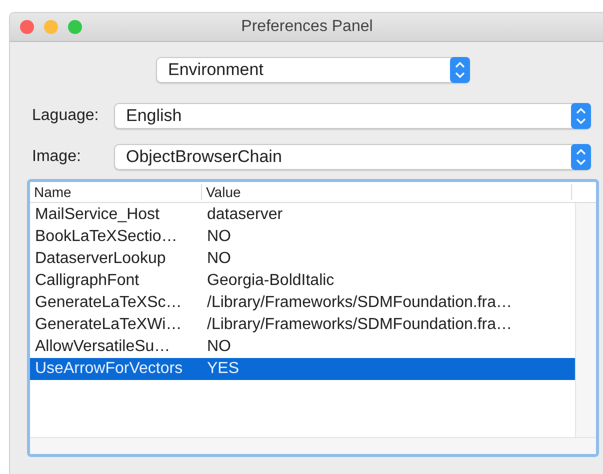 The image size is (603, 474). I want to click on table-row: UseArrowForVectors YES, so click(302, 369).